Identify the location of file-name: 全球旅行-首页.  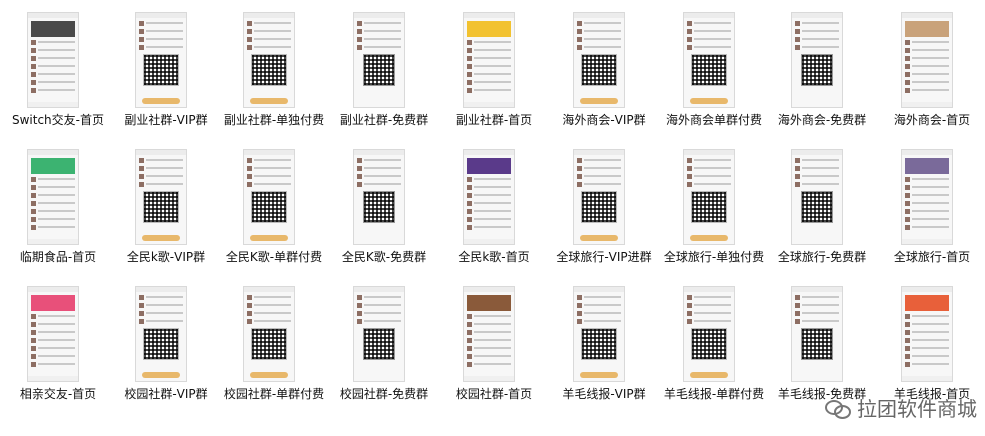
(932, 257).